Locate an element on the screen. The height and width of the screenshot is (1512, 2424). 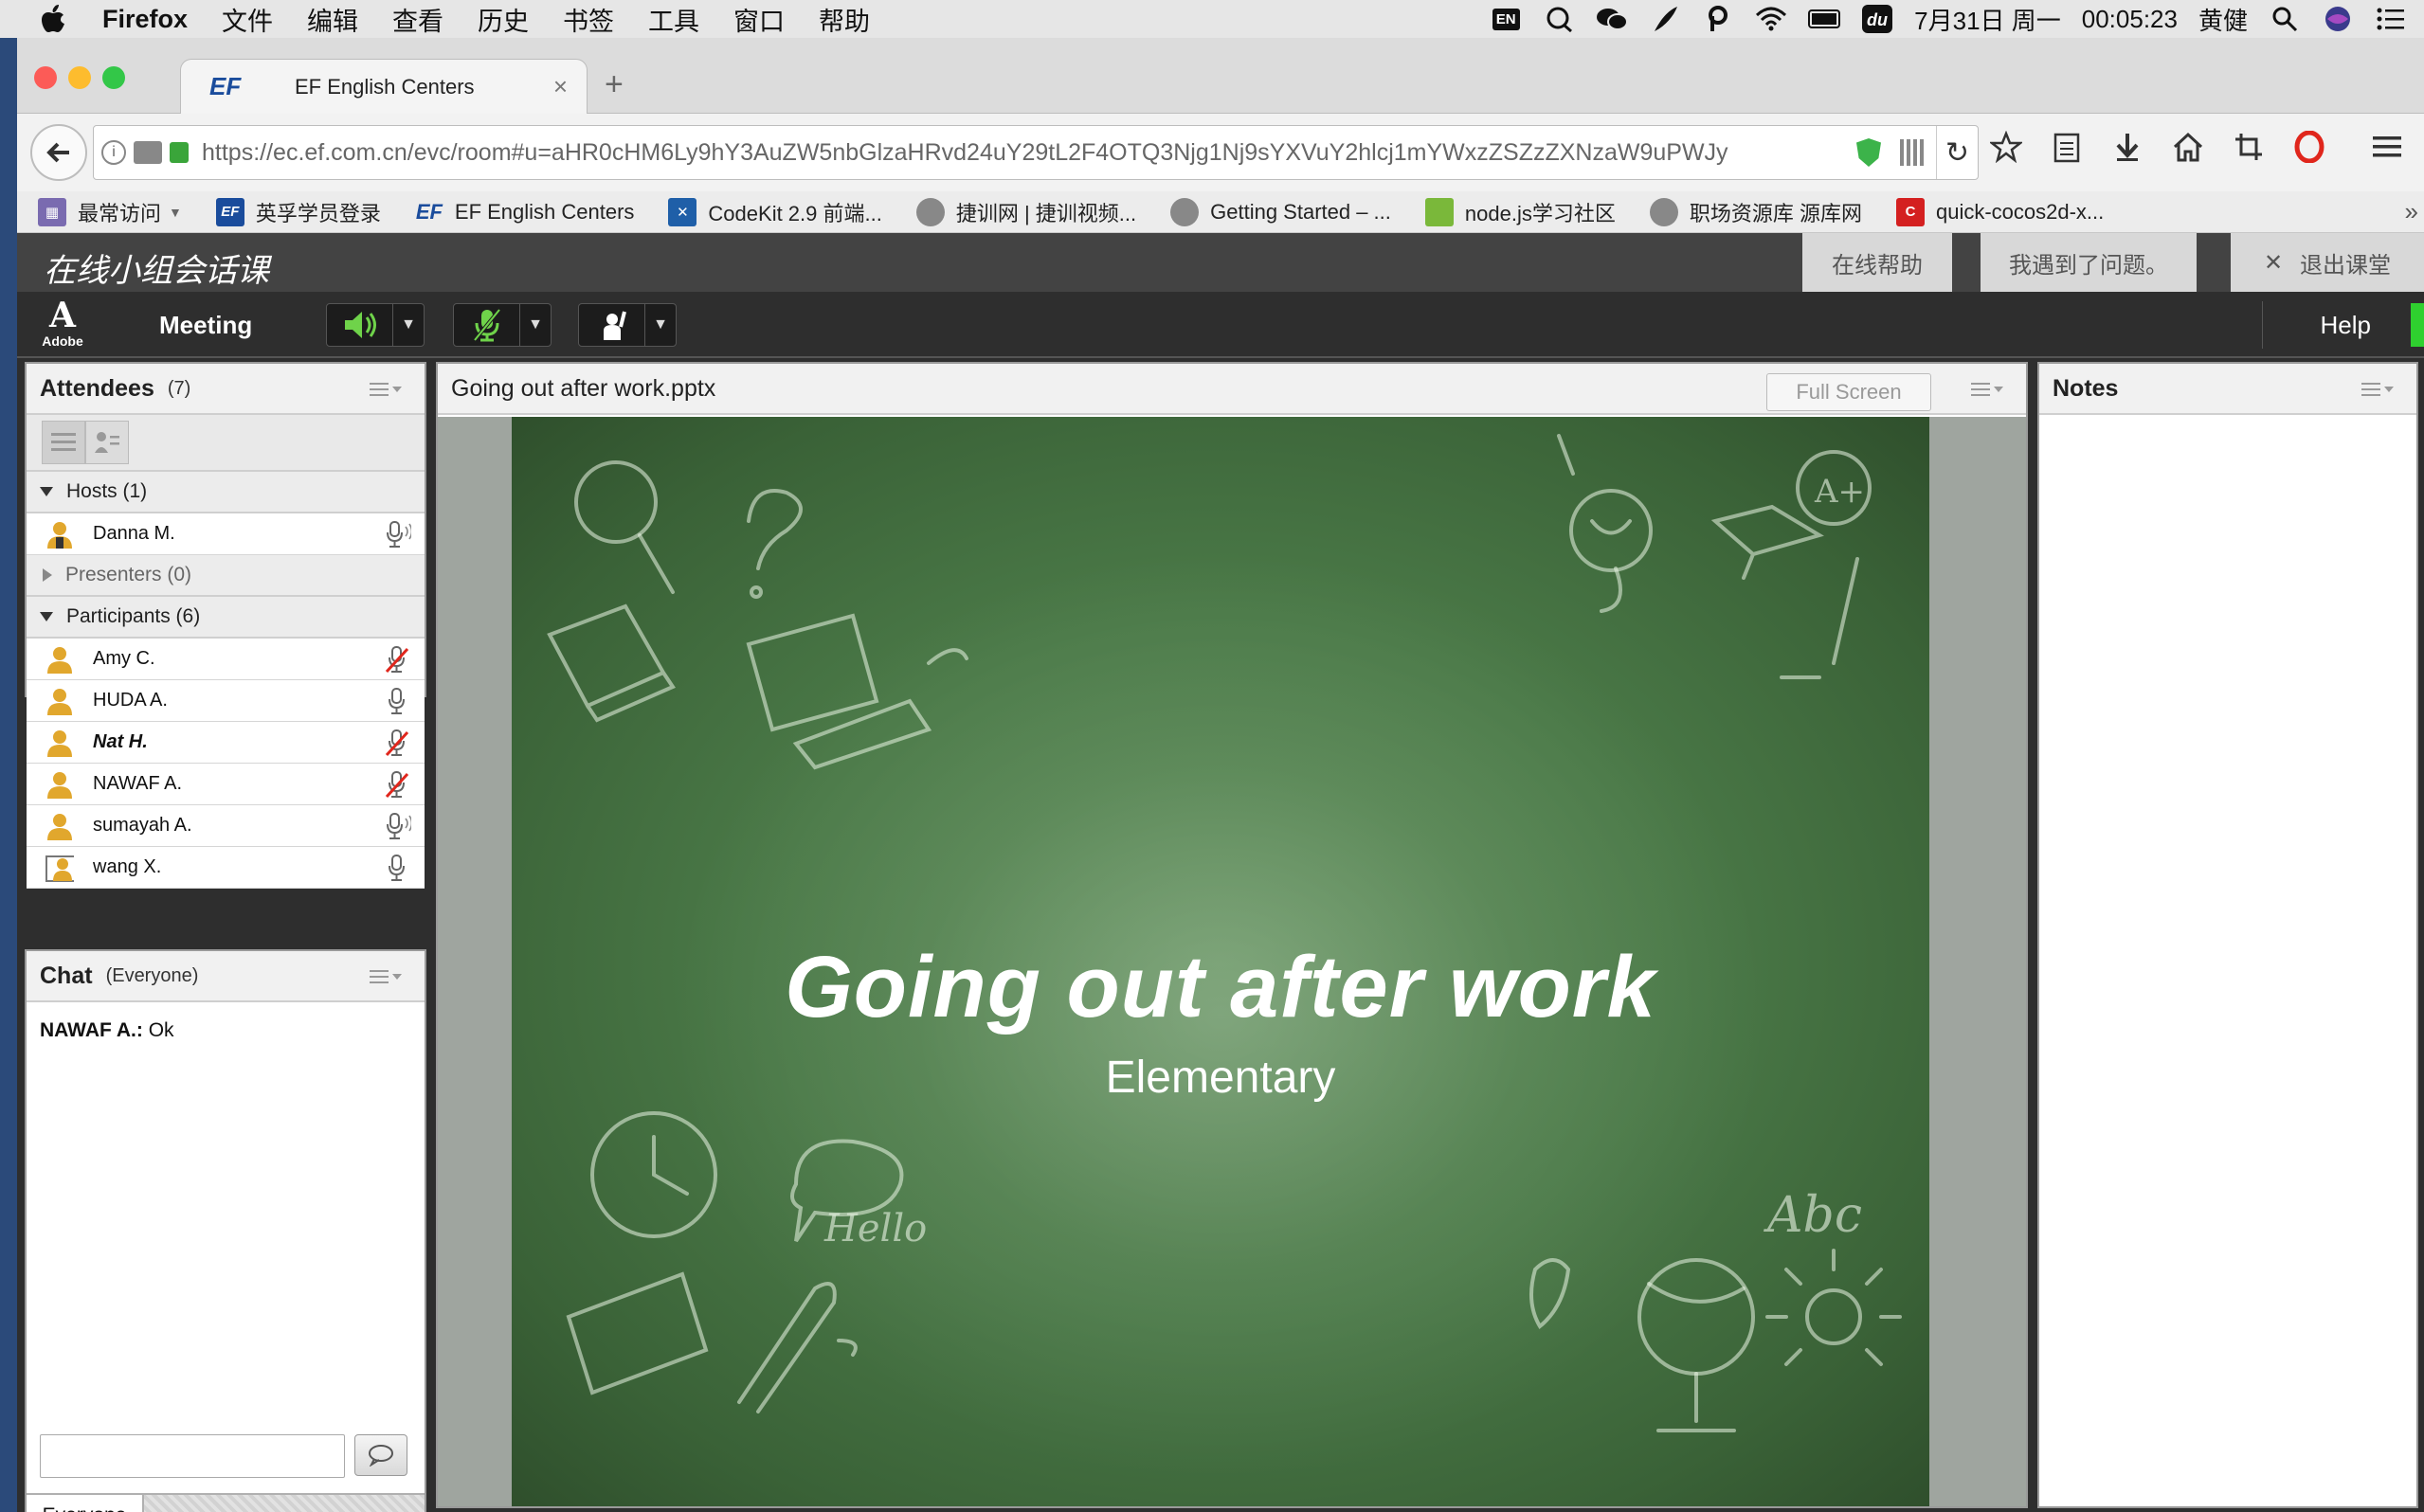
bookmark-star-icon is located at coordinates (2006, 147).